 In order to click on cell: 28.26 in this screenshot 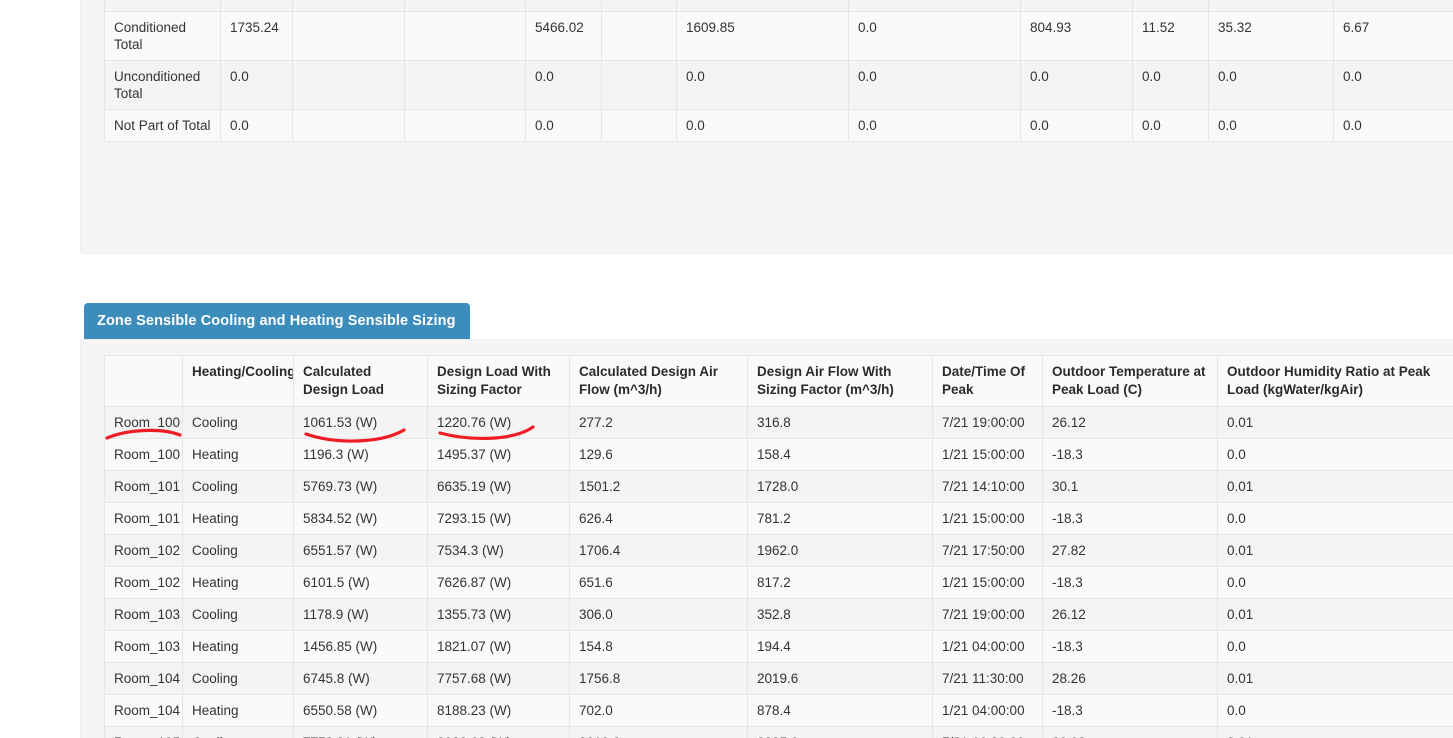, I will do `click(1130, 678)`.